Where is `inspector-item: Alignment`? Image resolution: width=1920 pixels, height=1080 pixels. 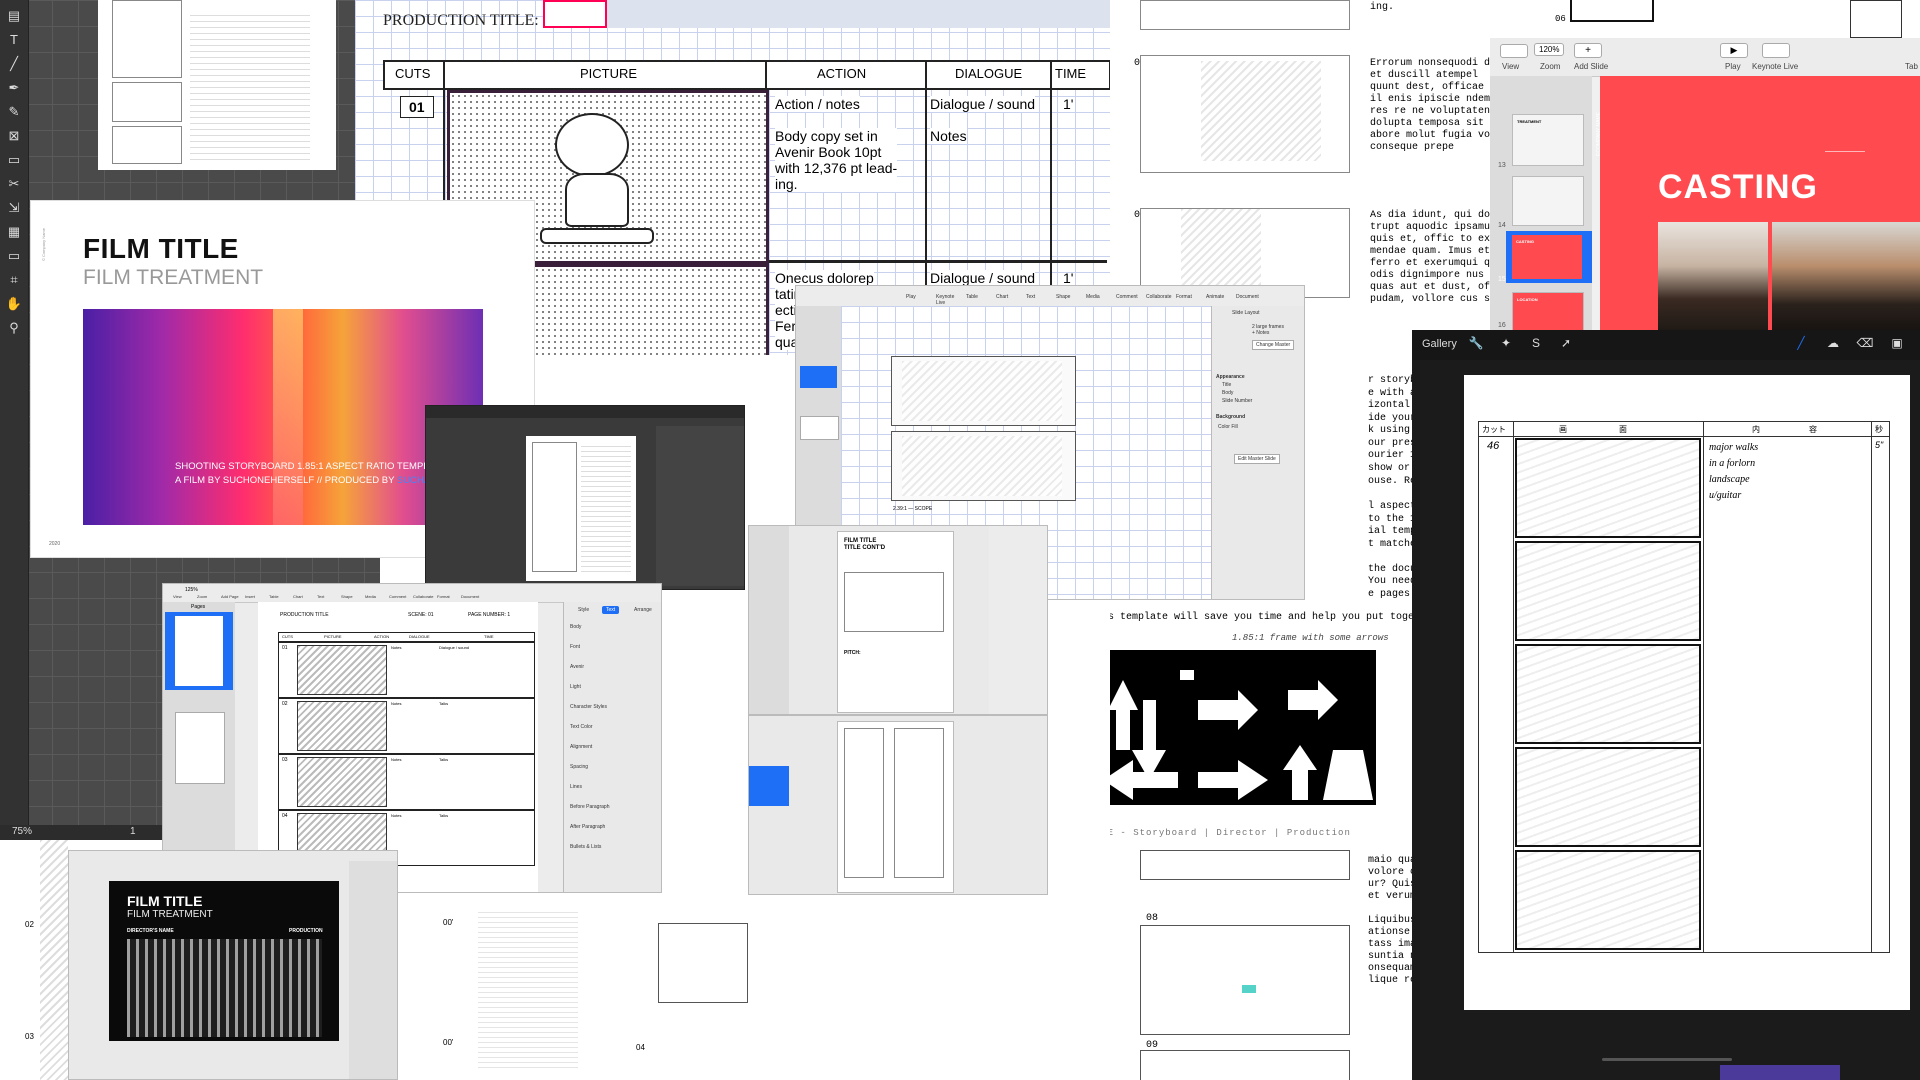
inspector-item: Alignment is located at coordinates (581, 747).